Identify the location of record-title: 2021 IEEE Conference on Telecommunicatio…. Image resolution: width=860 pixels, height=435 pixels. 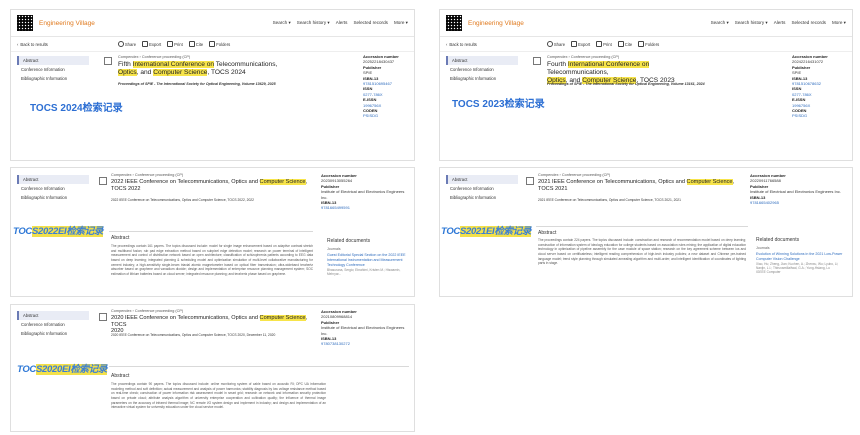
(636, 185).